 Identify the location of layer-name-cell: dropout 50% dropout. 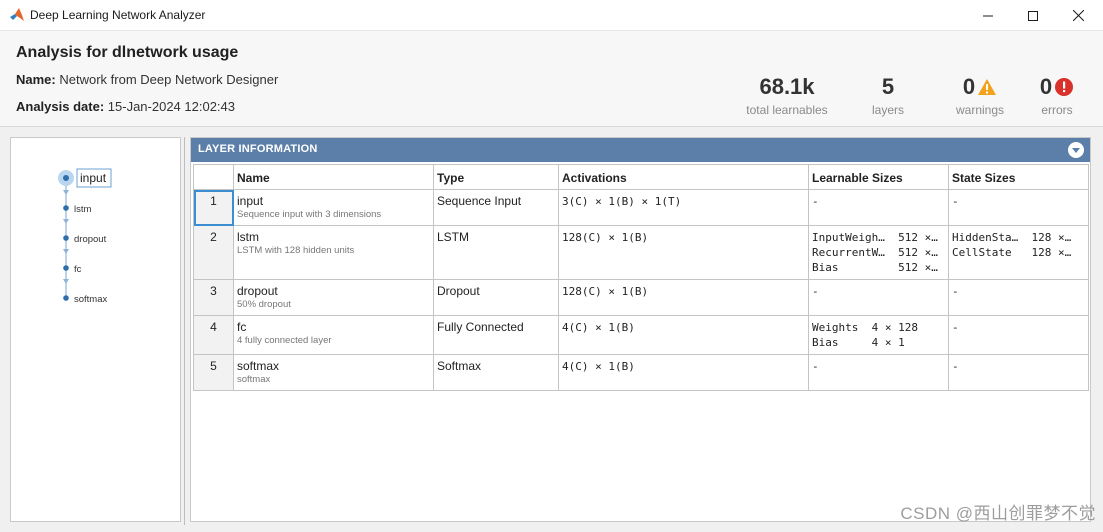
(333, 297).